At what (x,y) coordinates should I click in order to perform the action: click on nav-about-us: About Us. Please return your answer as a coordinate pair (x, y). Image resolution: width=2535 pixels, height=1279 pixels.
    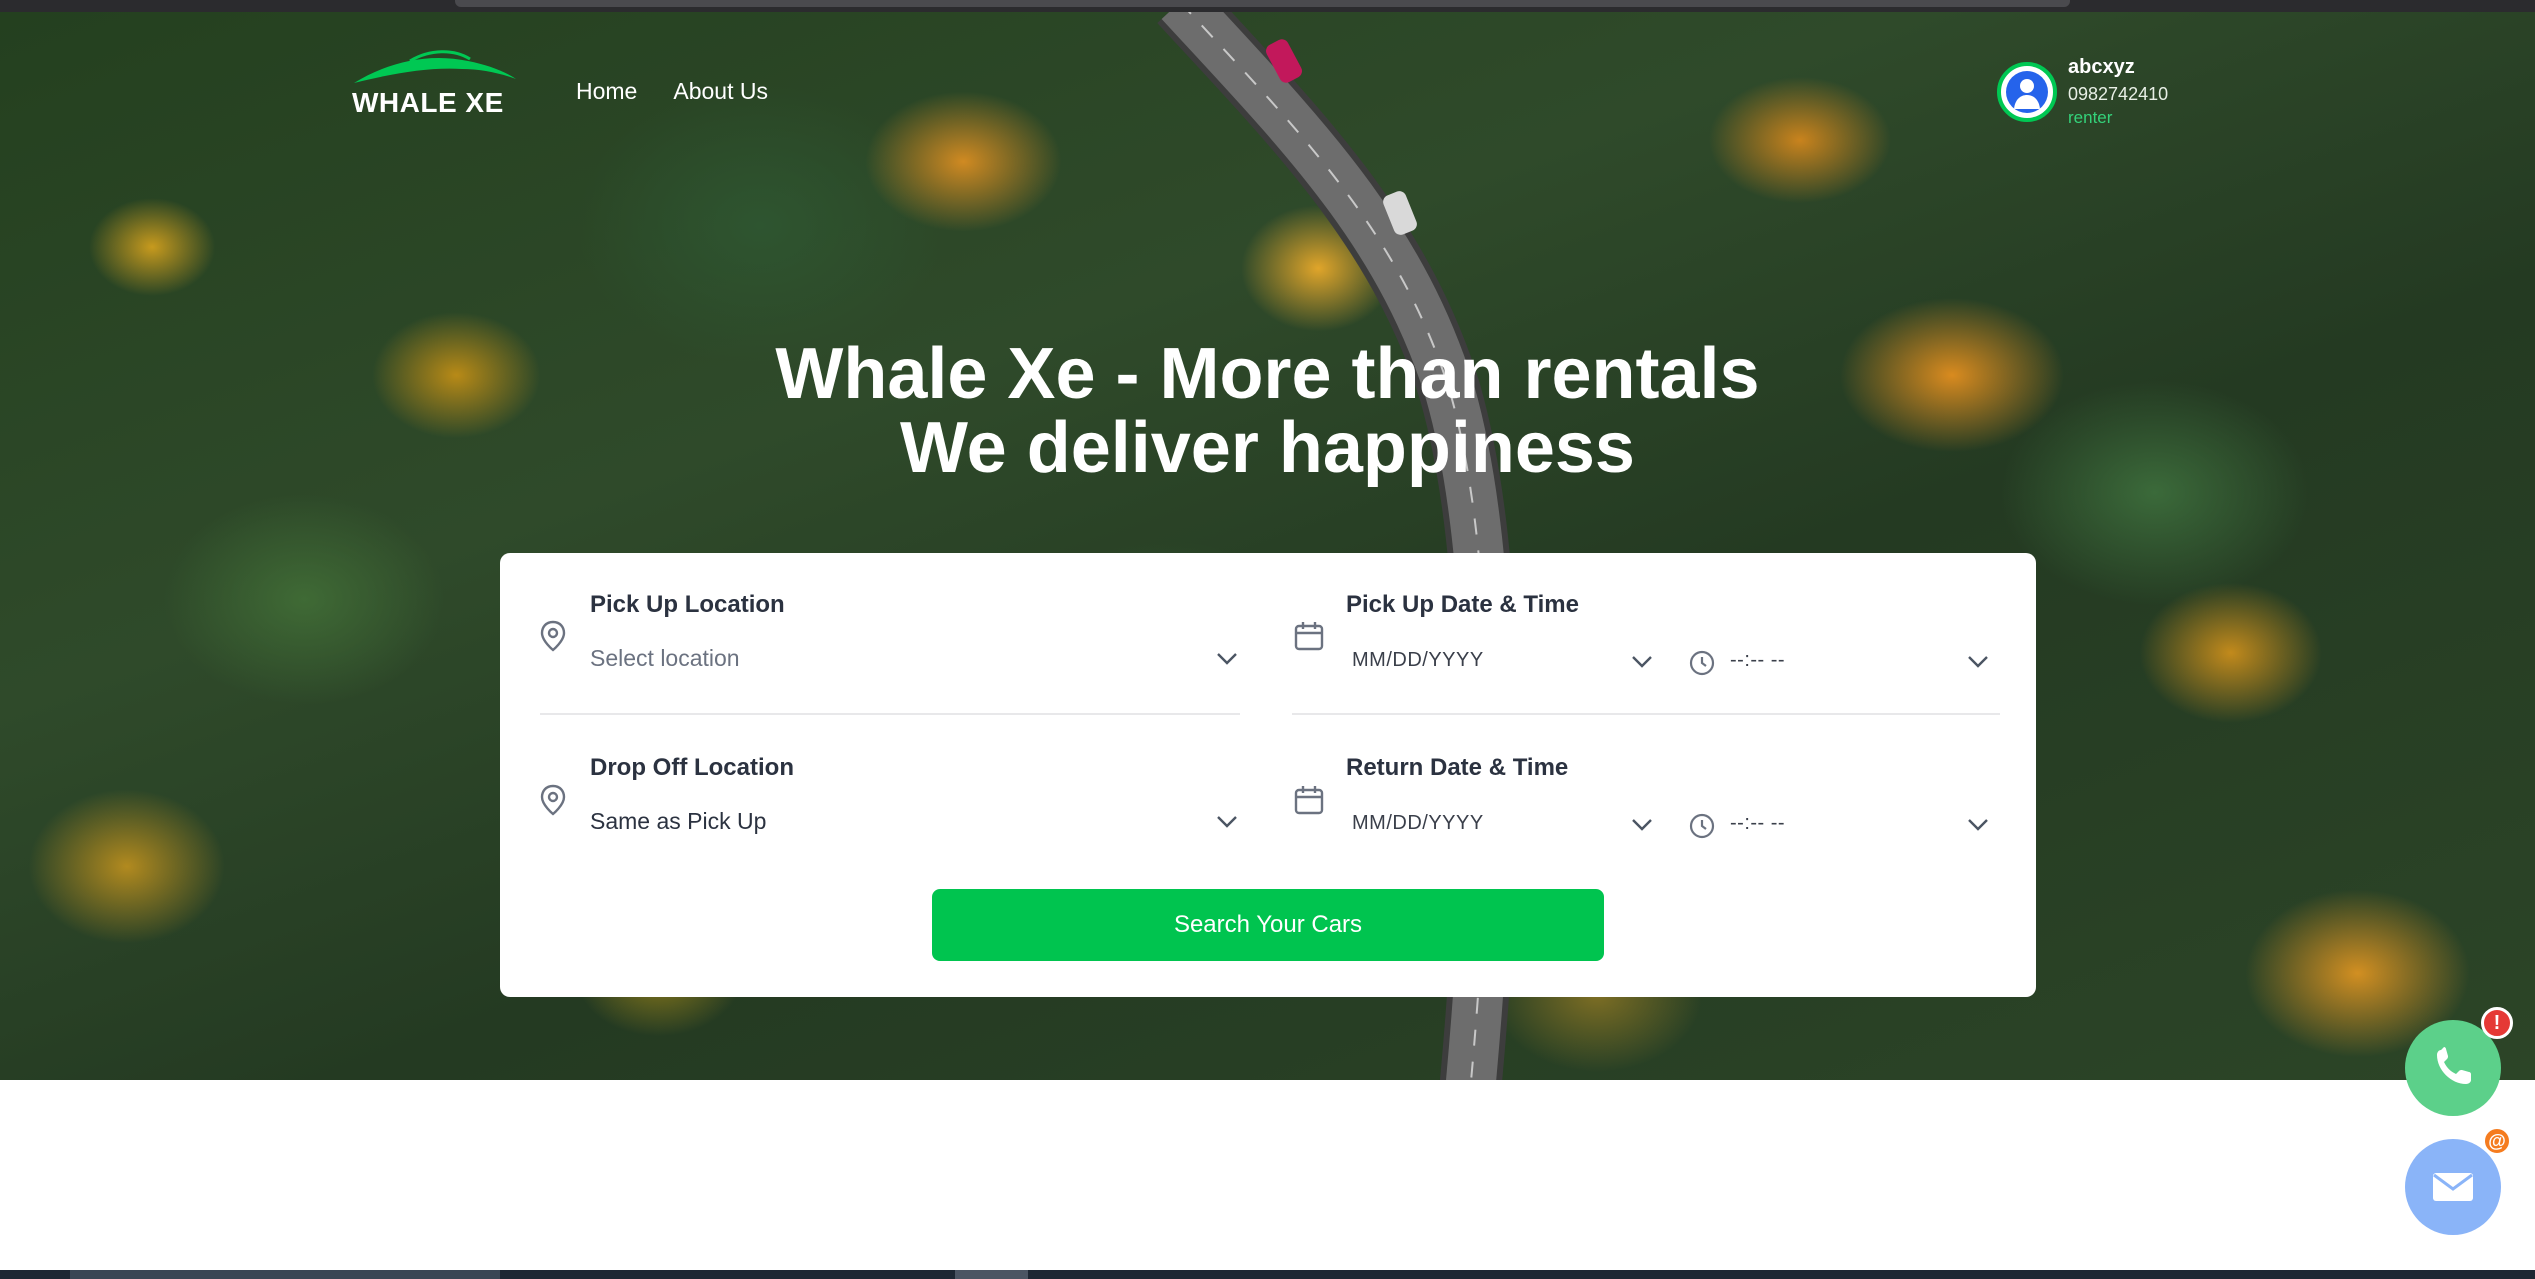
    Looking at the image, I should click on (720, 91).